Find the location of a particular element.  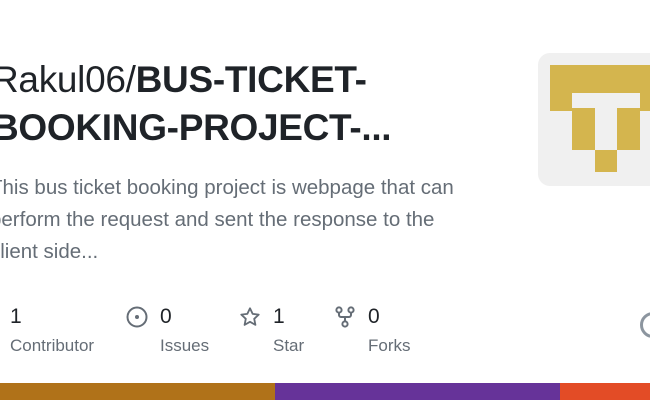

forks-stat: 0 Forks is located at coordinates (372, 328).